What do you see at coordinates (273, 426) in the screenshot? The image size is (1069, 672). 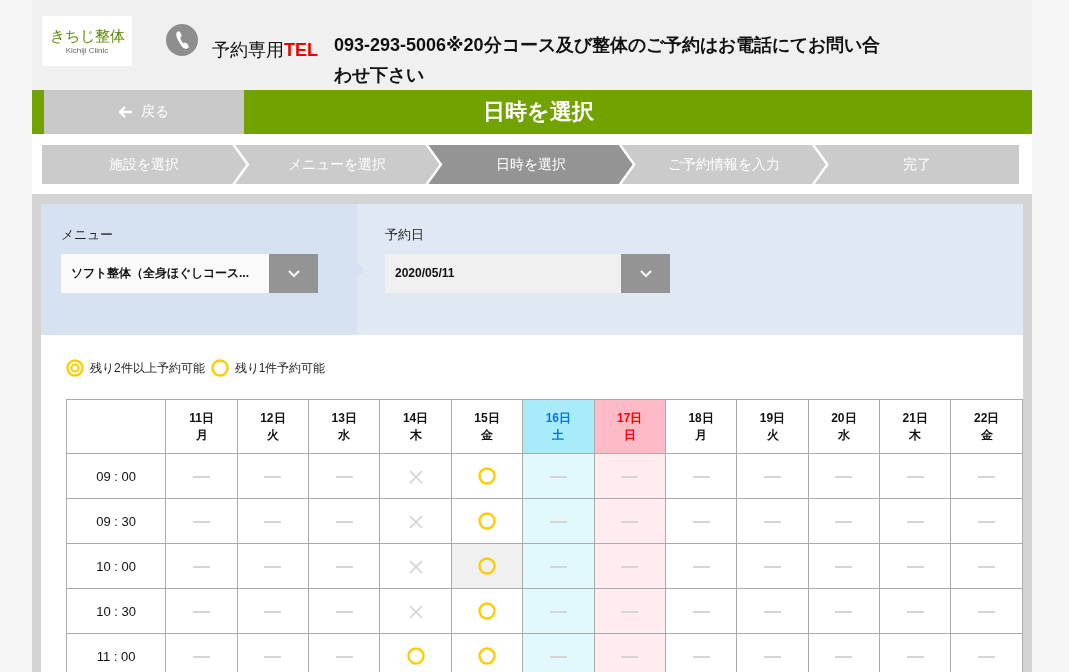 I see `day-header: 12日 火` at bounding box center [273, 426].